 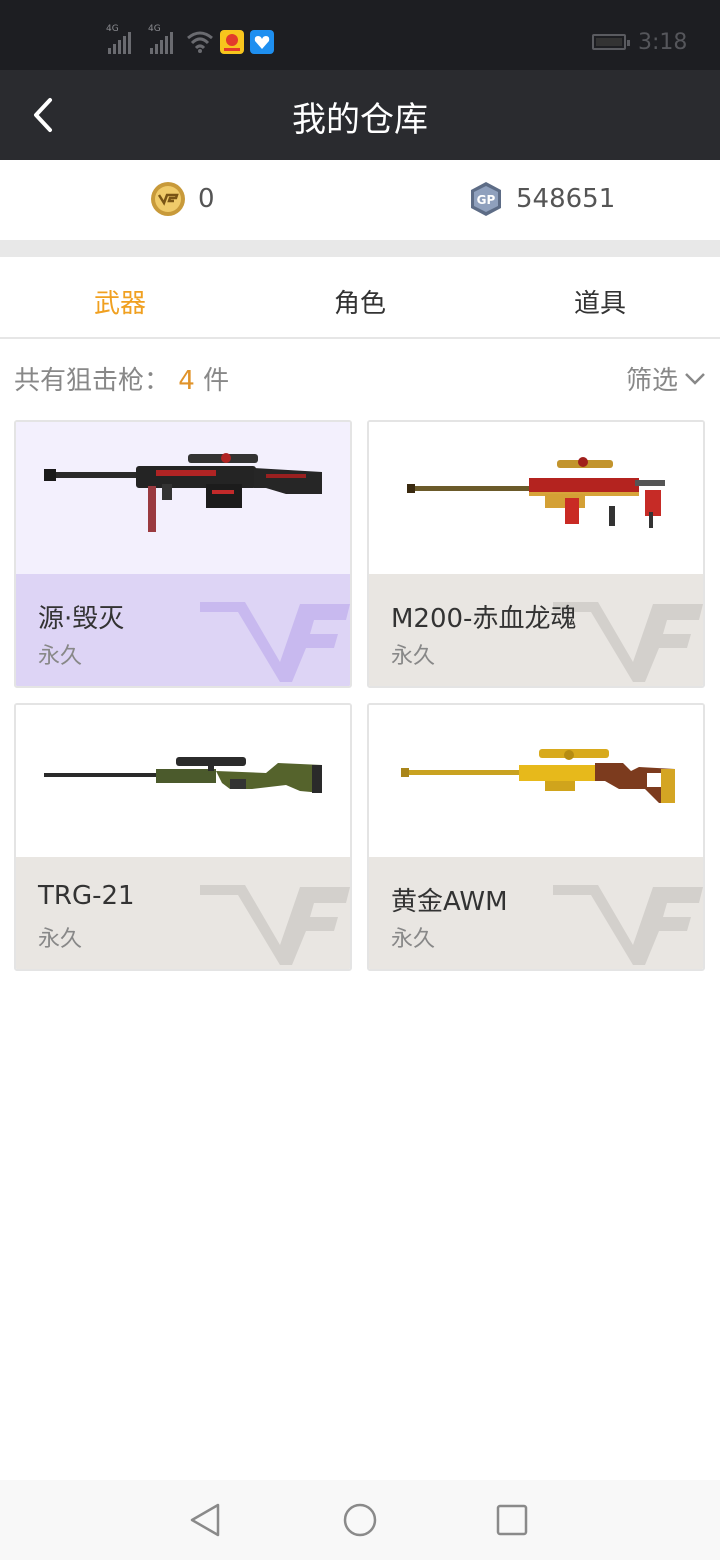 What do you see at coordinates (81, 619) in the screenshot?
I see `weapon-name: 源·毁灭` at bounding box center [81, 619].